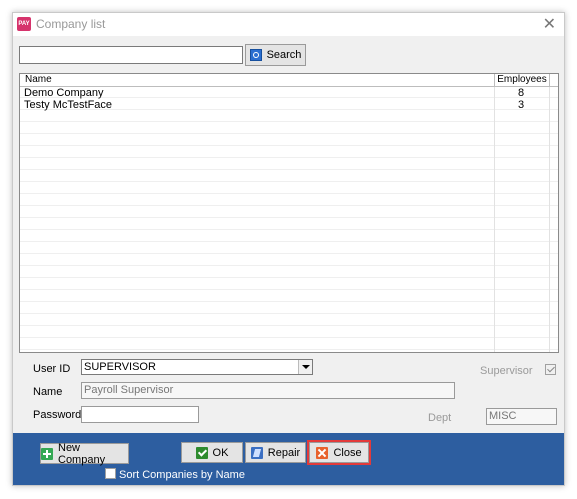  What do you see at coordinates (57, 415) in the screenshot?
I see `password-label: Password` at bounding box center [57, 415].